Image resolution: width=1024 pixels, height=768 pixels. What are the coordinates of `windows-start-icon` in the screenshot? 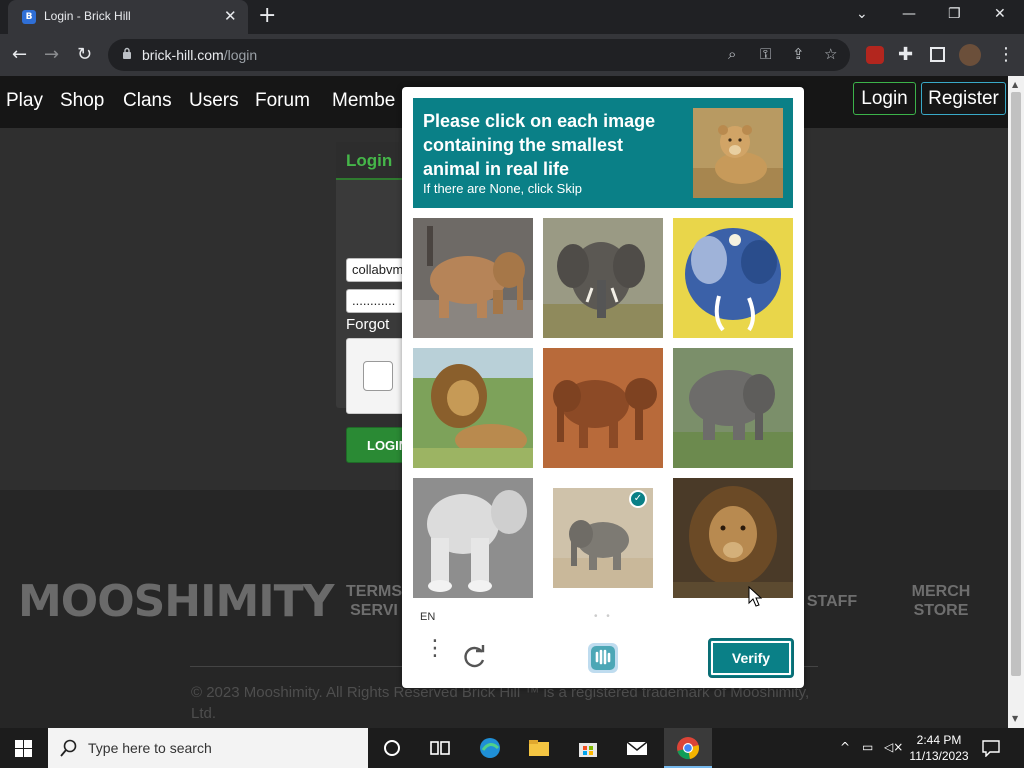 It's located at (23, 748).